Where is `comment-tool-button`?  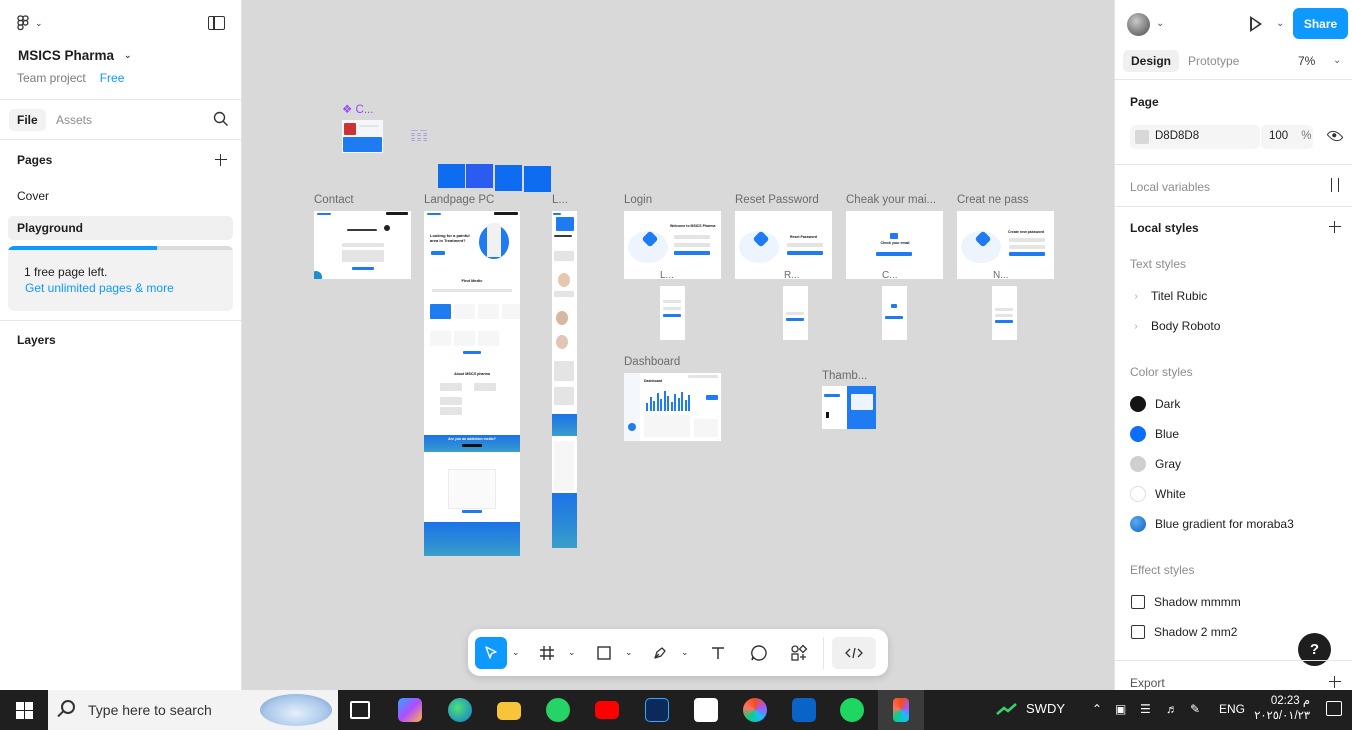
comment-tool-button is located at coordinates (759, 653).